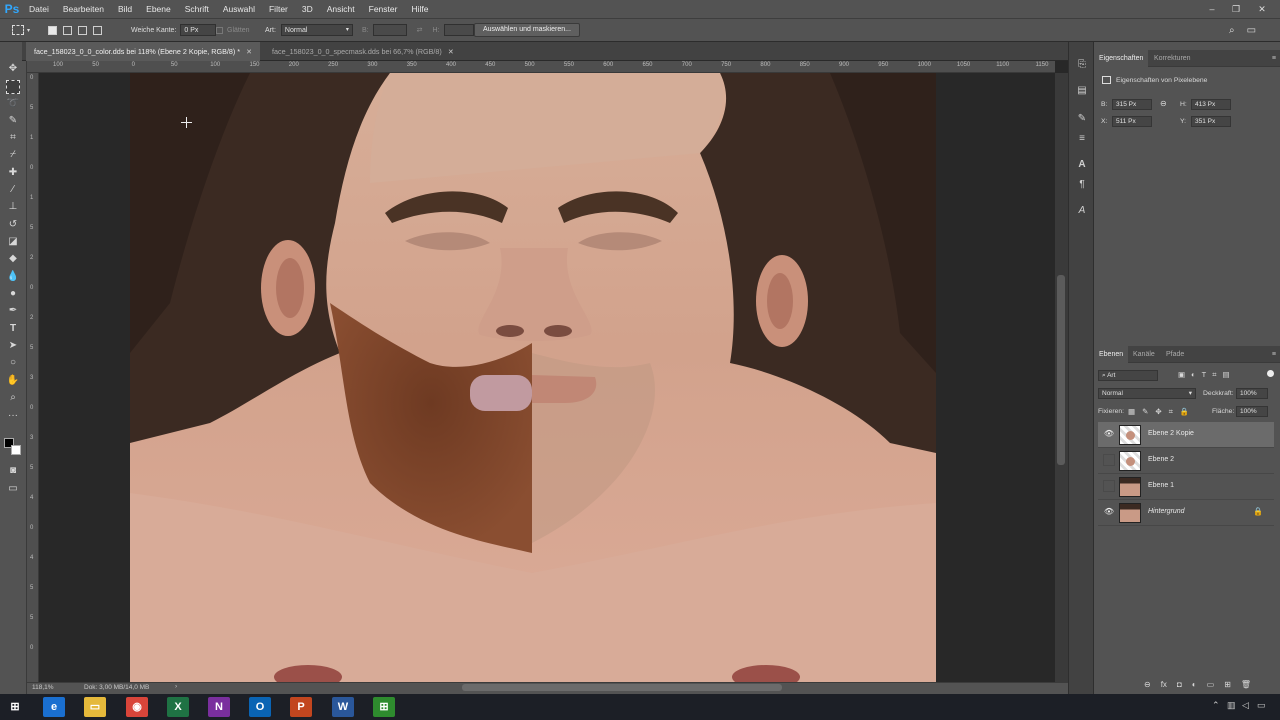 This screenshot has height=720, width=1280. What do you see at coordinates (13, 381) in the screenshot?
I see `hand-tool-icon: ✋` at bounding box center [13, 381].